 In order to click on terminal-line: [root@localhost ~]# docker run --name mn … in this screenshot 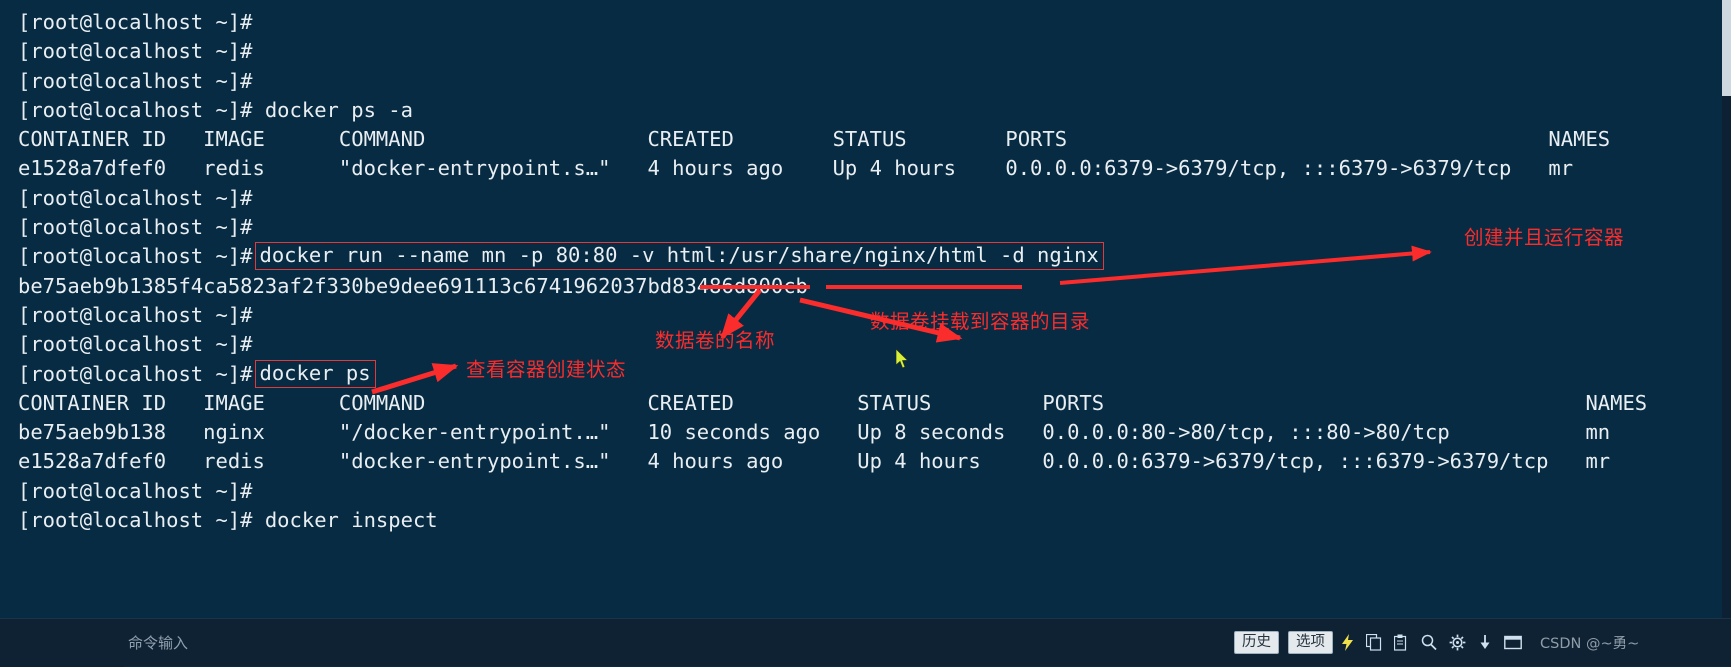, I will do `click(874, 256)`.